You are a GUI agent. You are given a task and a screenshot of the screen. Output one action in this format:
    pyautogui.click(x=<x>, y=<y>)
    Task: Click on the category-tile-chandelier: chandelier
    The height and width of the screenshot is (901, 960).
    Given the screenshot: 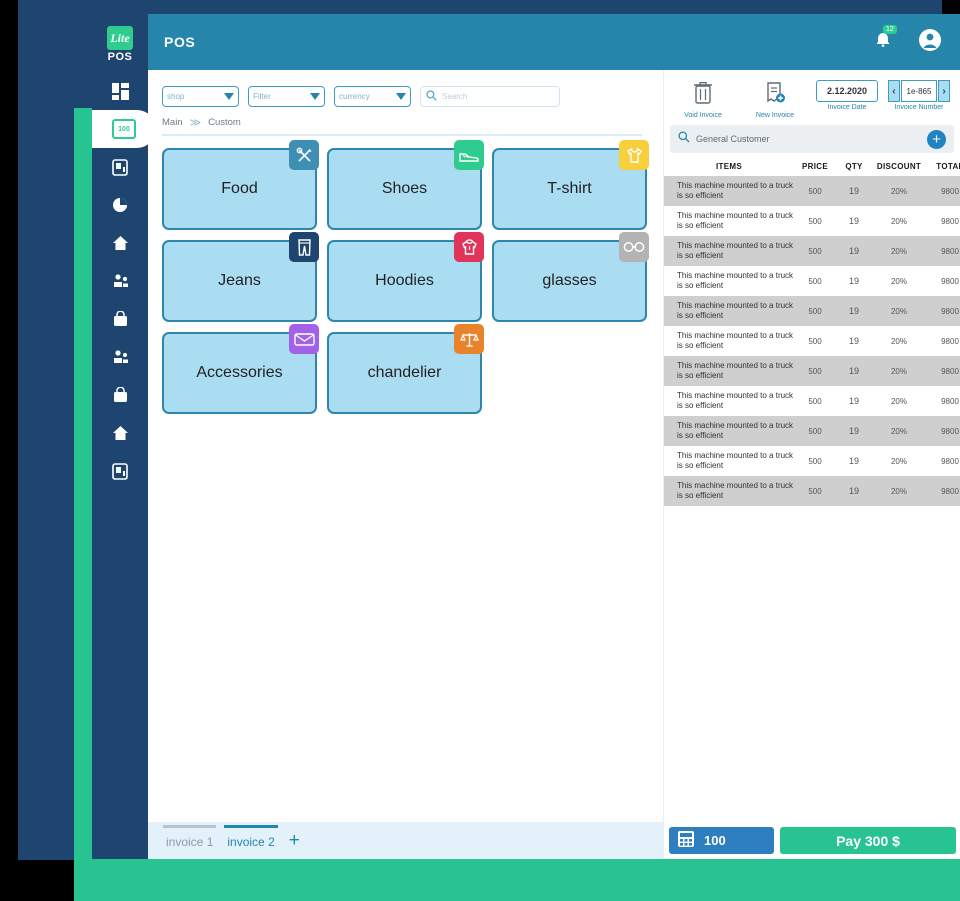 What is the action you would take?
    pyautogui.click(x=405, y=369)
    